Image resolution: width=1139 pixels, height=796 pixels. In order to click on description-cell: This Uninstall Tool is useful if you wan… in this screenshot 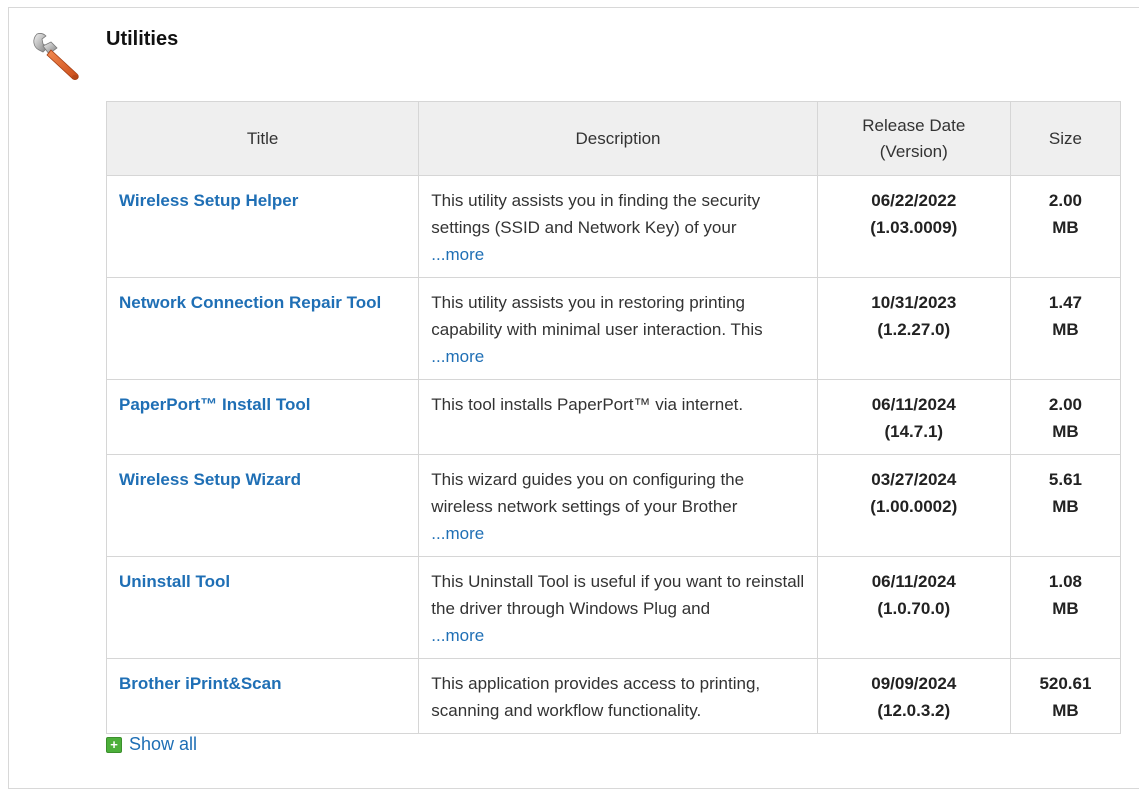, I will do `click(618, 607)`.